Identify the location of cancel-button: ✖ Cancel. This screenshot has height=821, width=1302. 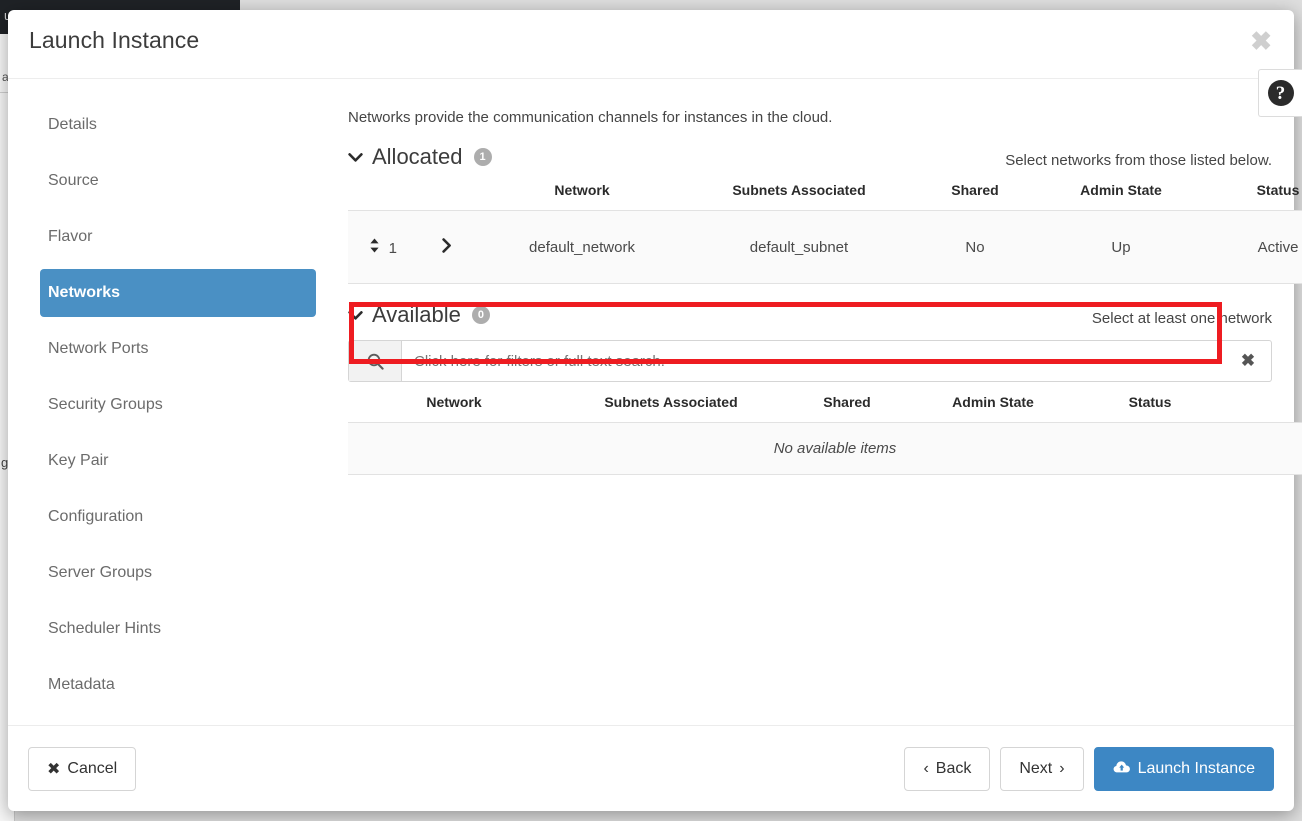
(82, 768).